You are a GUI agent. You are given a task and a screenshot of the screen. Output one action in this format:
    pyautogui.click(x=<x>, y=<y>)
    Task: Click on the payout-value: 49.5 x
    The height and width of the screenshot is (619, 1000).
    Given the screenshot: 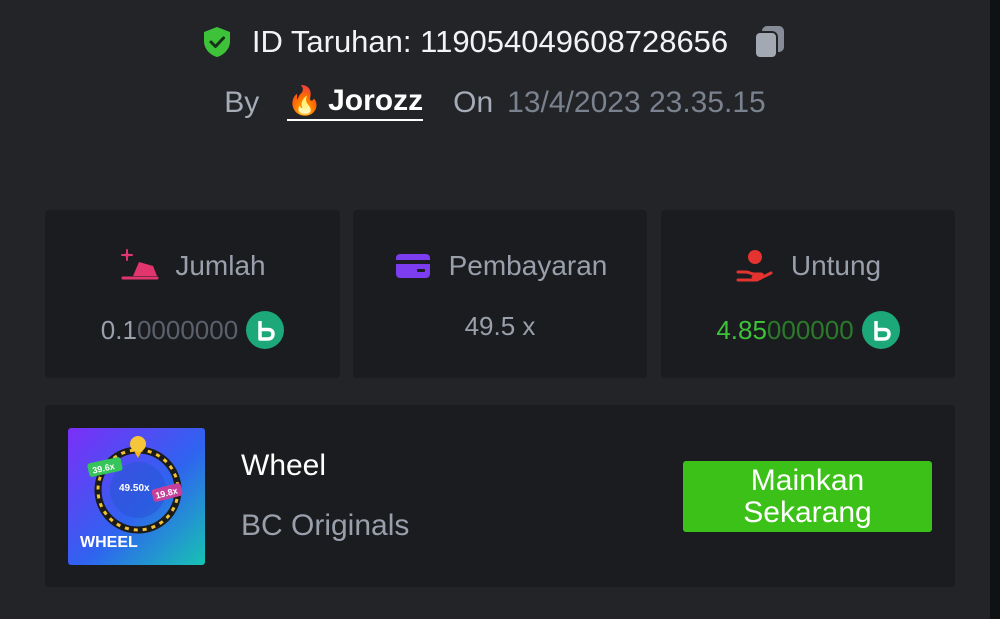 What is the action you would take?
    pyautogui.click(x=500, y=326)
    